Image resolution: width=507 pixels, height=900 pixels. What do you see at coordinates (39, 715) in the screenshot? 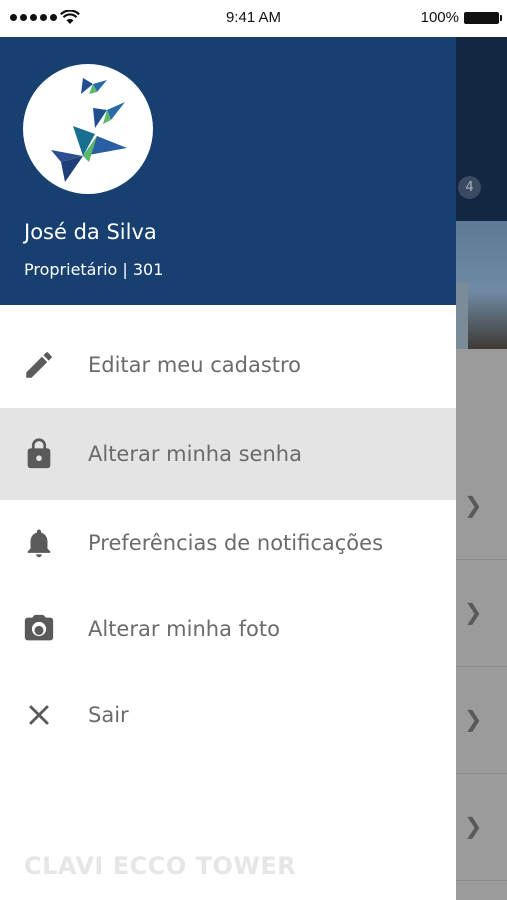
I see `close-icon` at bounding box center [39, 715].